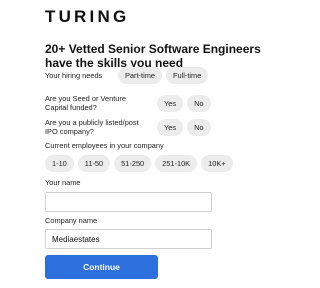 This screenshot has height=288, width=320. I want to click on employees-chips: 1-10 11-50 51-250 251-10K 10K+, so click(139, 163).